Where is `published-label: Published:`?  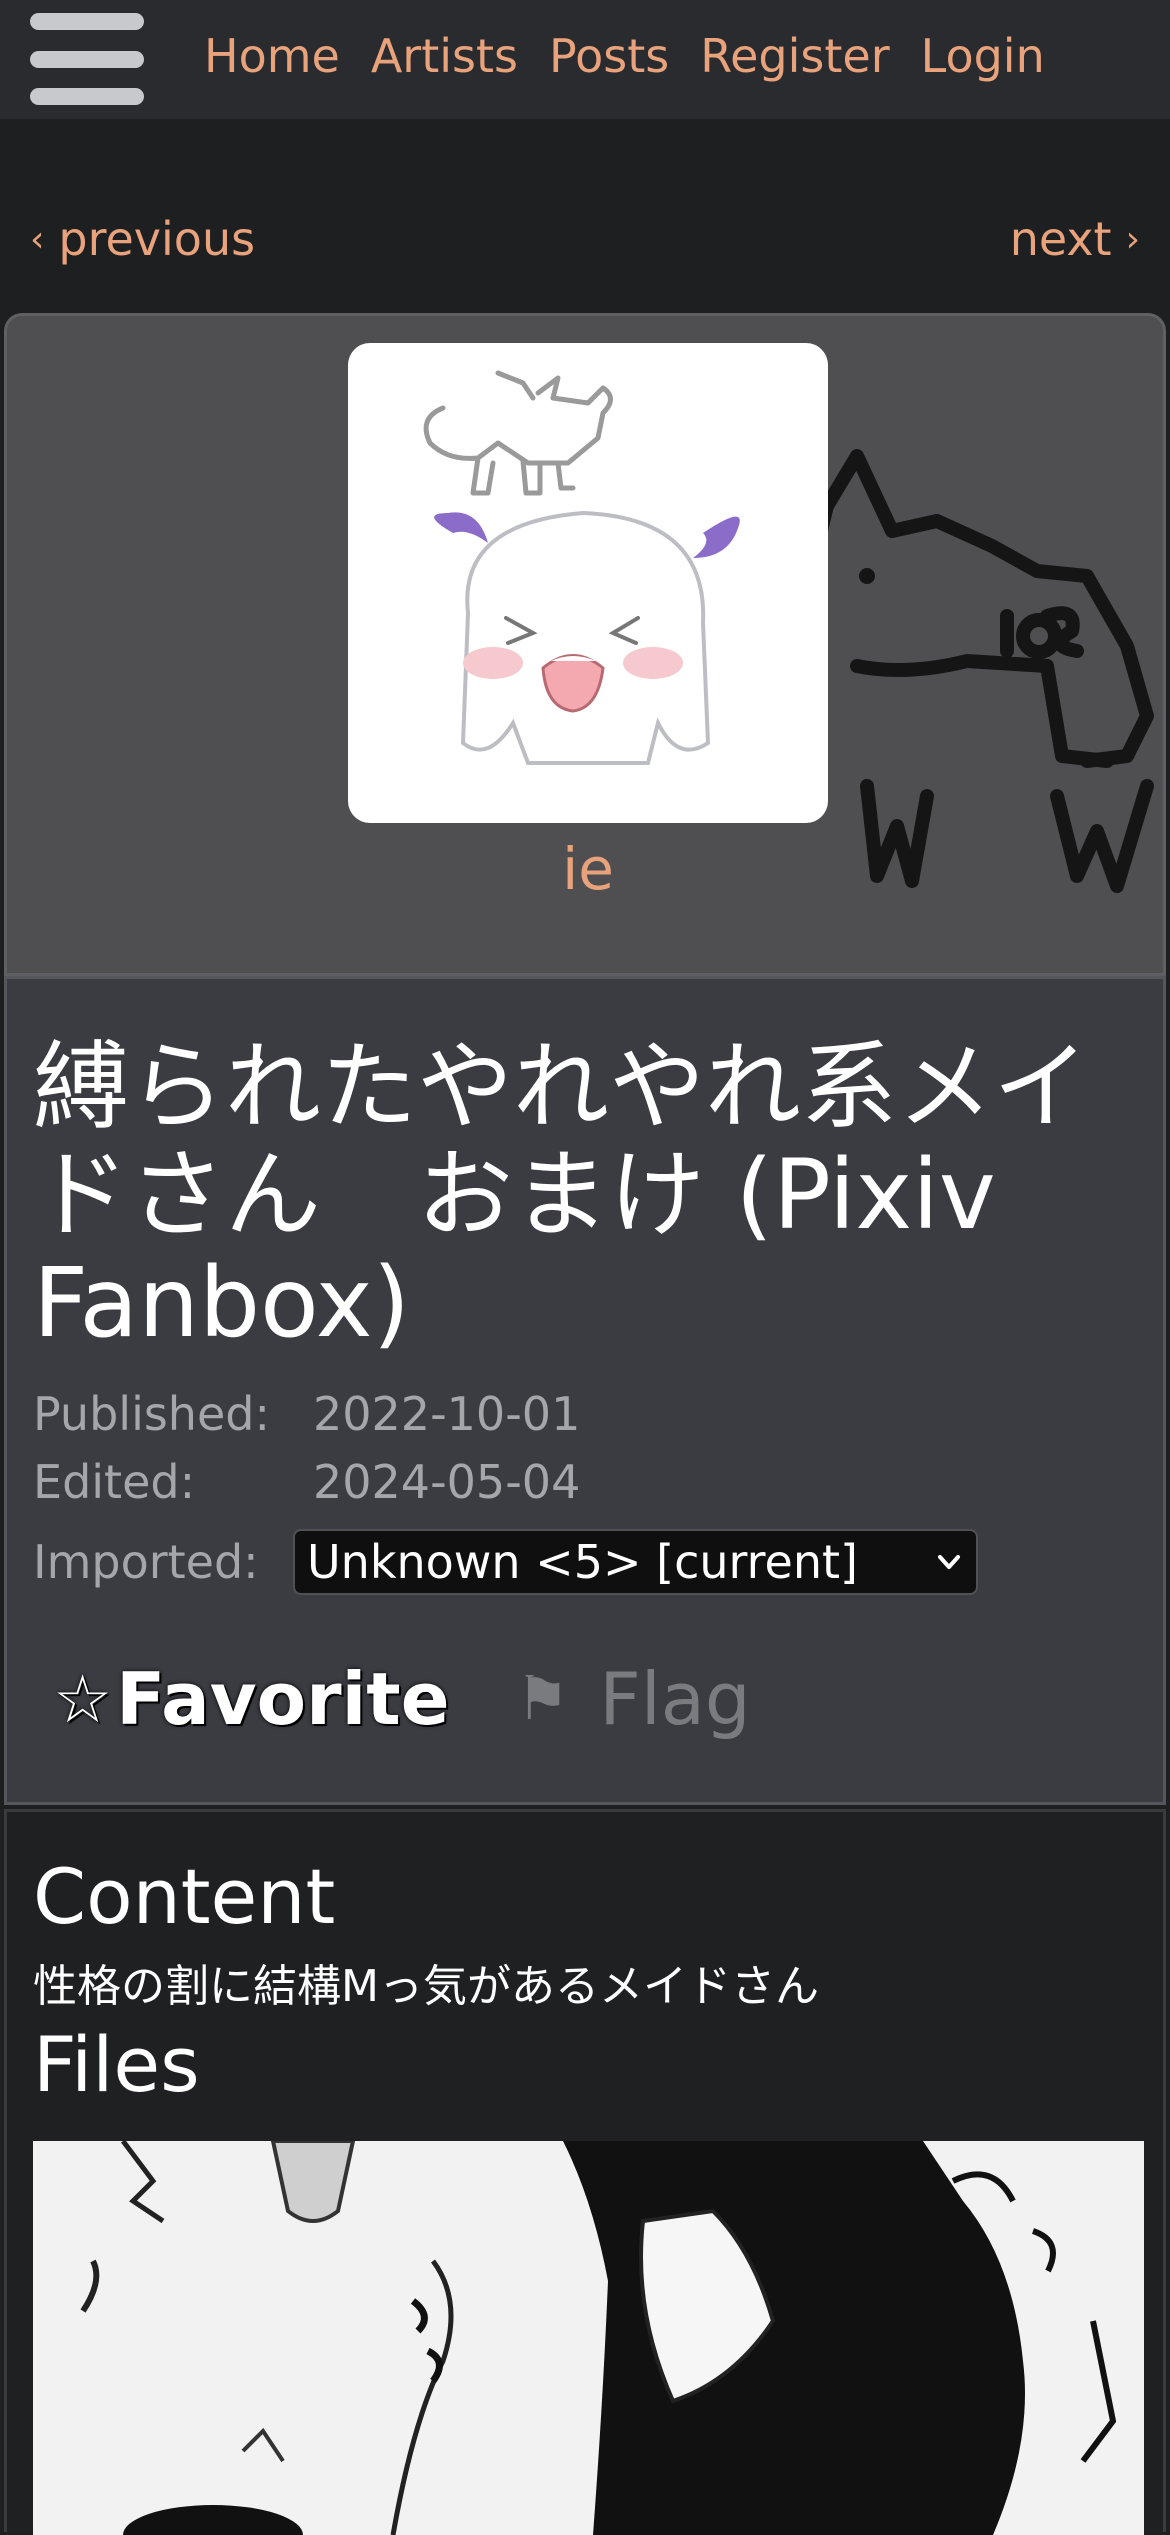
published-label: Published: is located at coordinates (151, 1414).